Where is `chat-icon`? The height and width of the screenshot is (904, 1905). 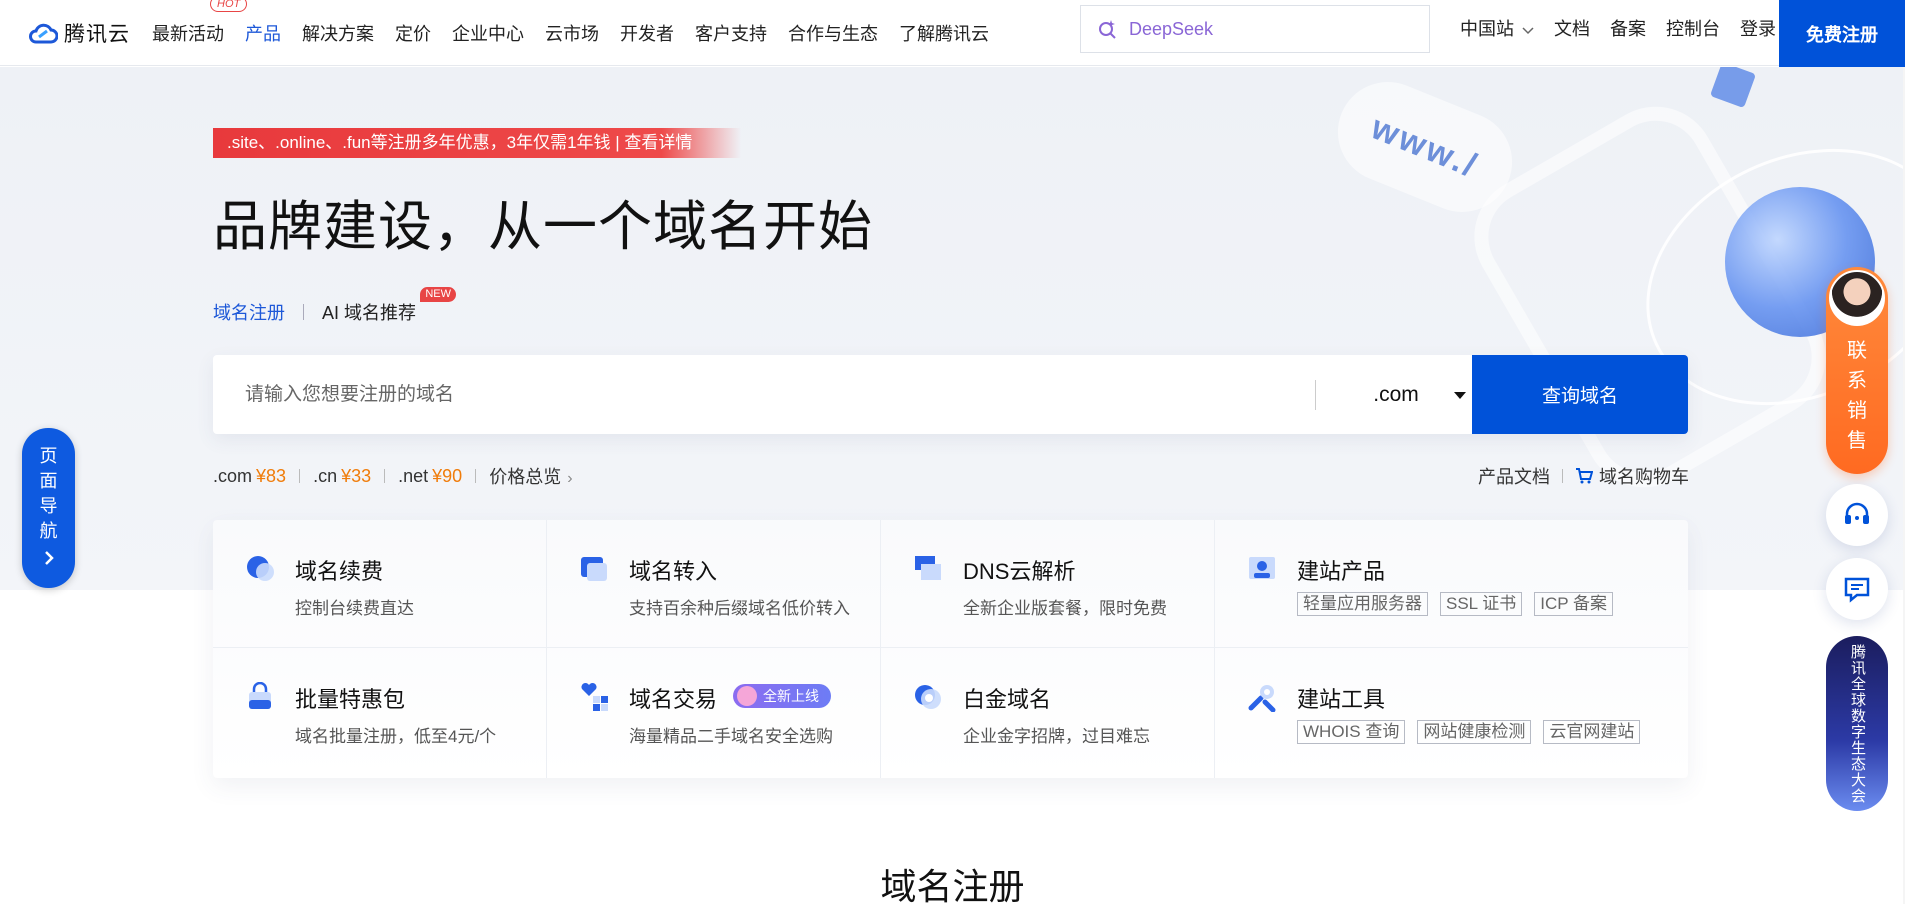 chat-icon is located at coordinates (1857, 590).